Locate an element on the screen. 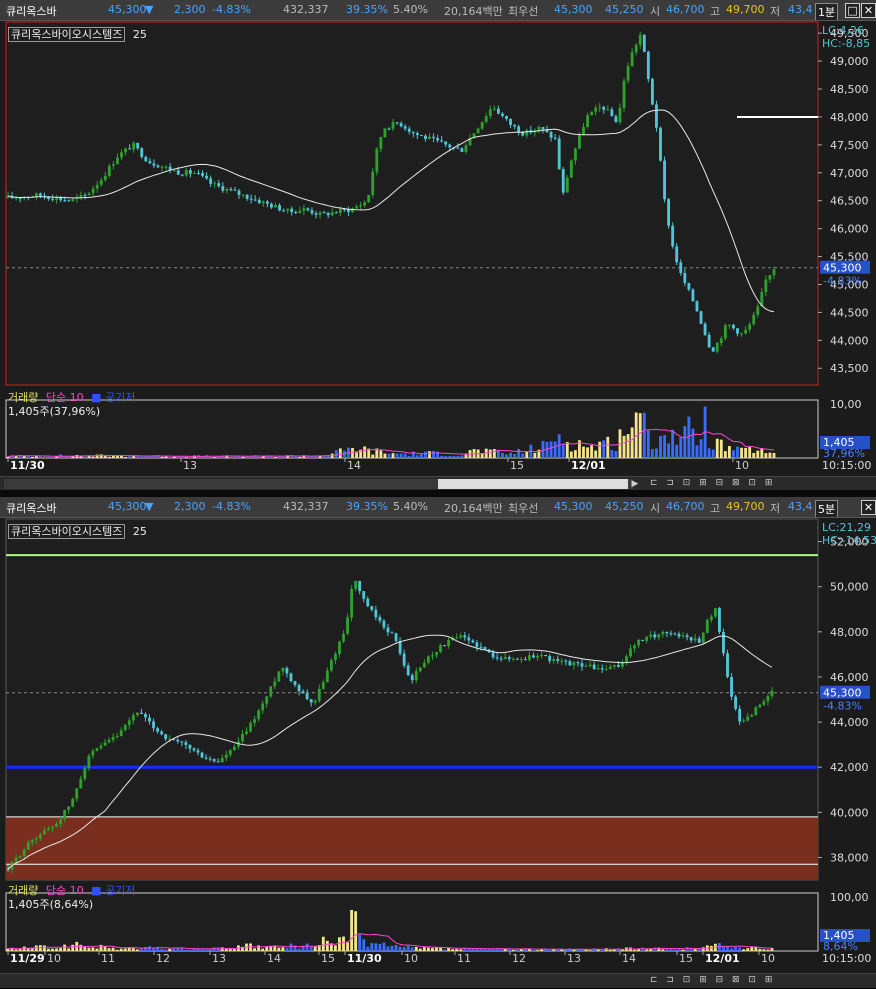 Image resolution: width=876 pixels, height=989 pixels. x-tick-label: 10 is located at coordinates (768, 958).